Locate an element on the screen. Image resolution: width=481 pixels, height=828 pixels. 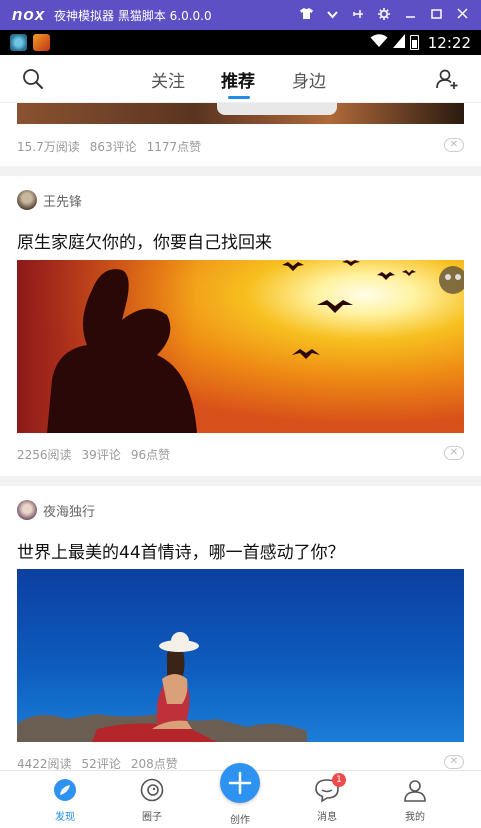
add-friend-icon is located at coordinates (447, 79).